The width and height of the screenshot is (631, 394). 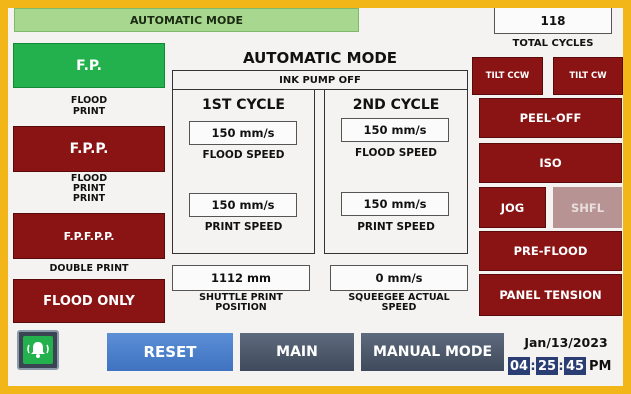 What do you see at coordinates (89, 106) in the screenshot?
I see `fp-caption: FLOOD PRINT` at bounding box center [89, 106].